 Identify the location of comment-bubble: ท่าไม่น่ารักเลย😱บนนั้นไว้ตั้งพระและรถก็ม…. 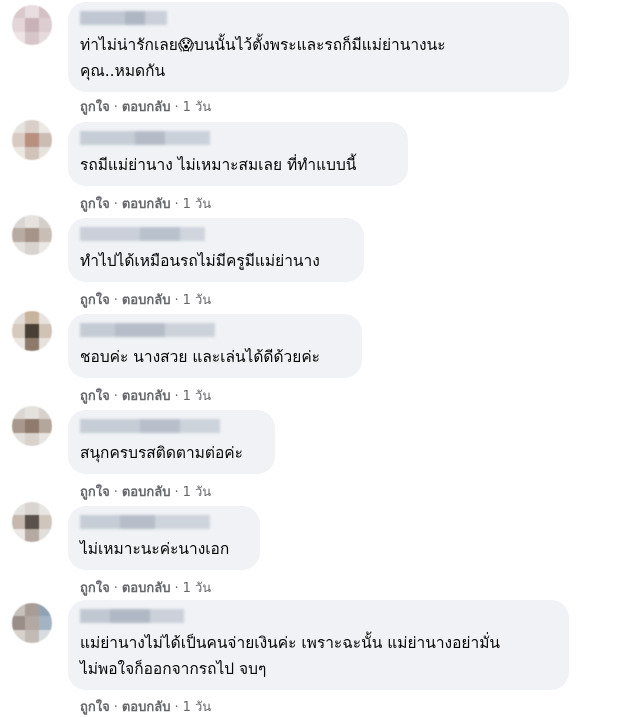
(318, 47).